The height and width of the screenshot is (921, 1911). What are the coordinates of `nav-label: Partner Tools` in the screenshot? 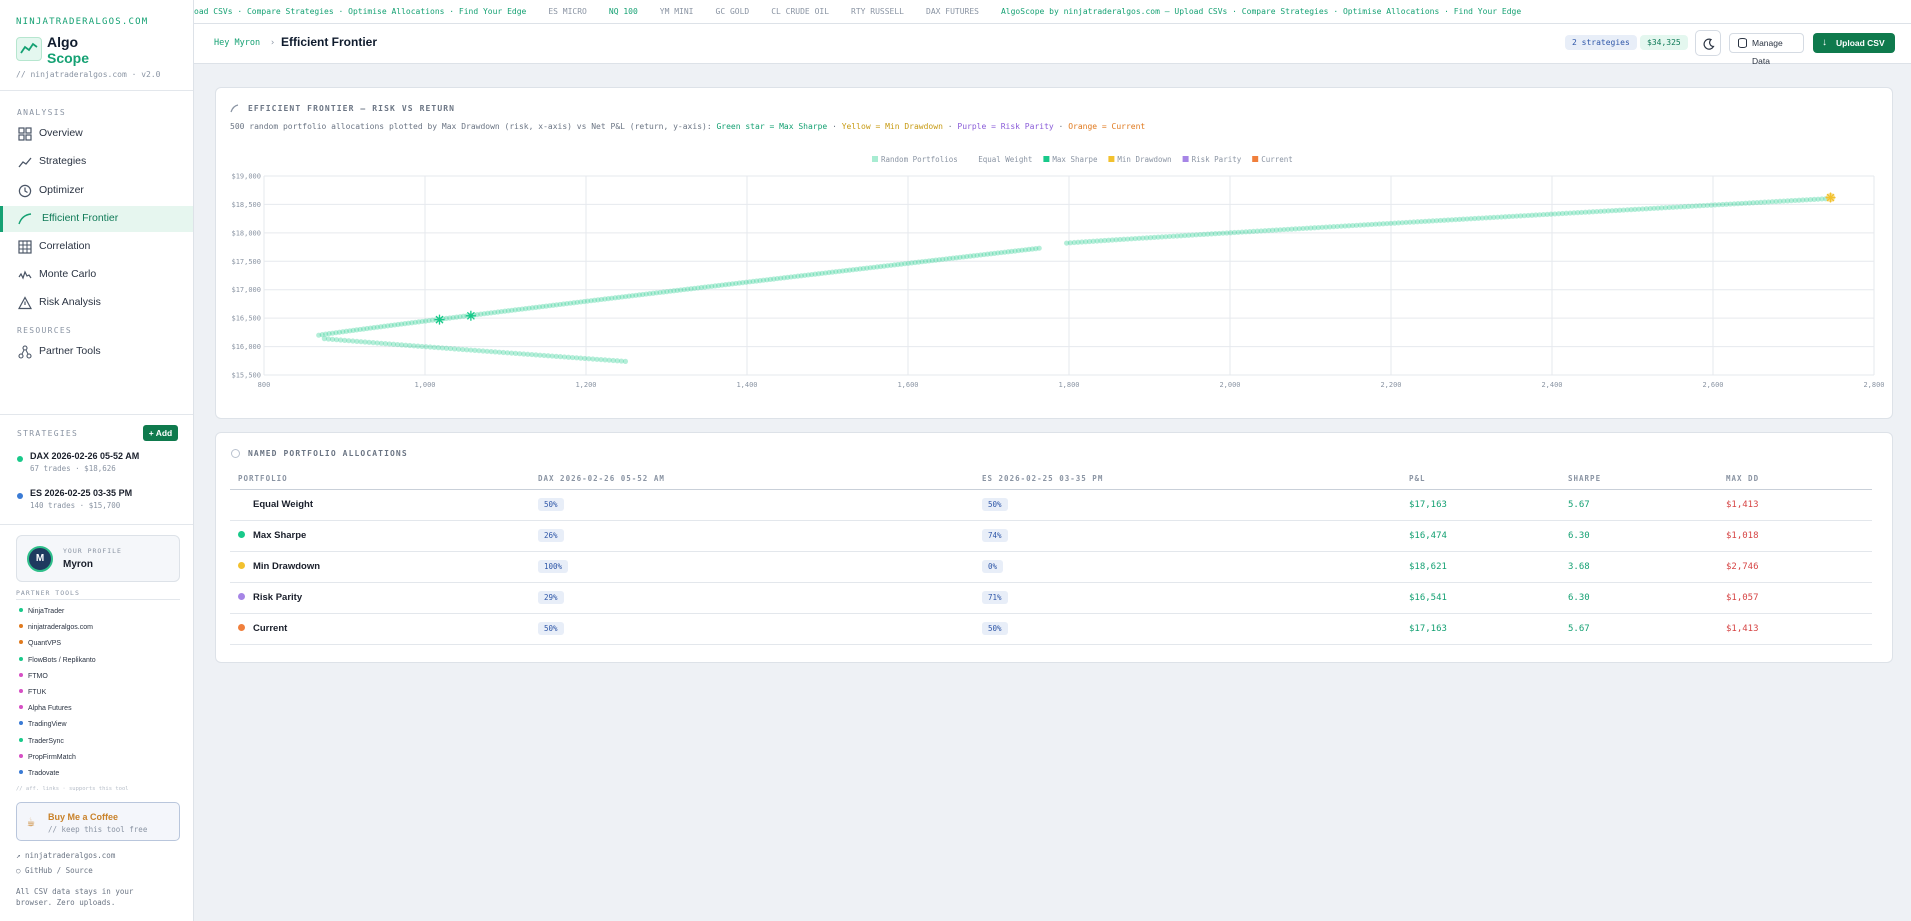 It's located at (70, 351).